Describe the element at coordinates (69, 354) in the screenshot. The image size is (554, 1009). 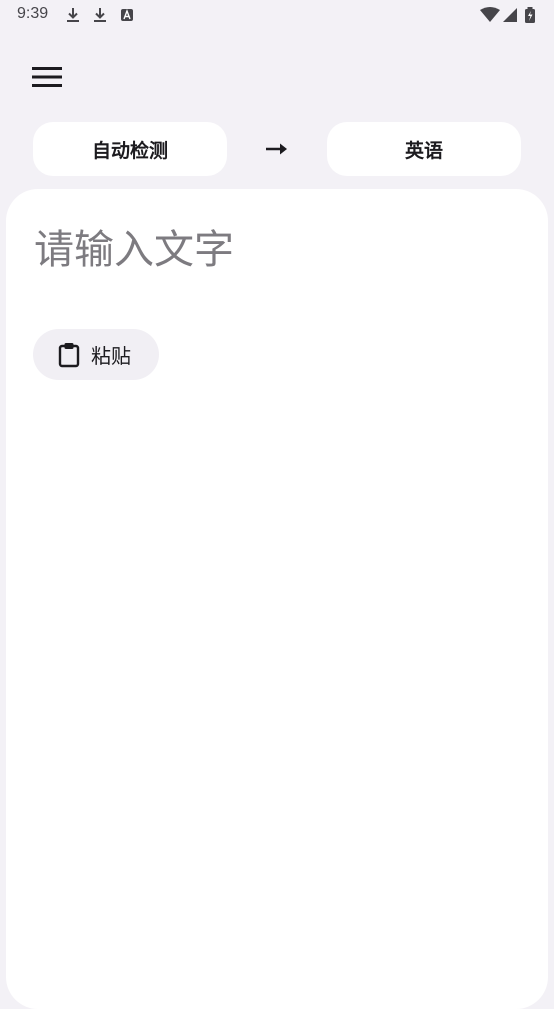
I see `clipboard-icon` at that location.